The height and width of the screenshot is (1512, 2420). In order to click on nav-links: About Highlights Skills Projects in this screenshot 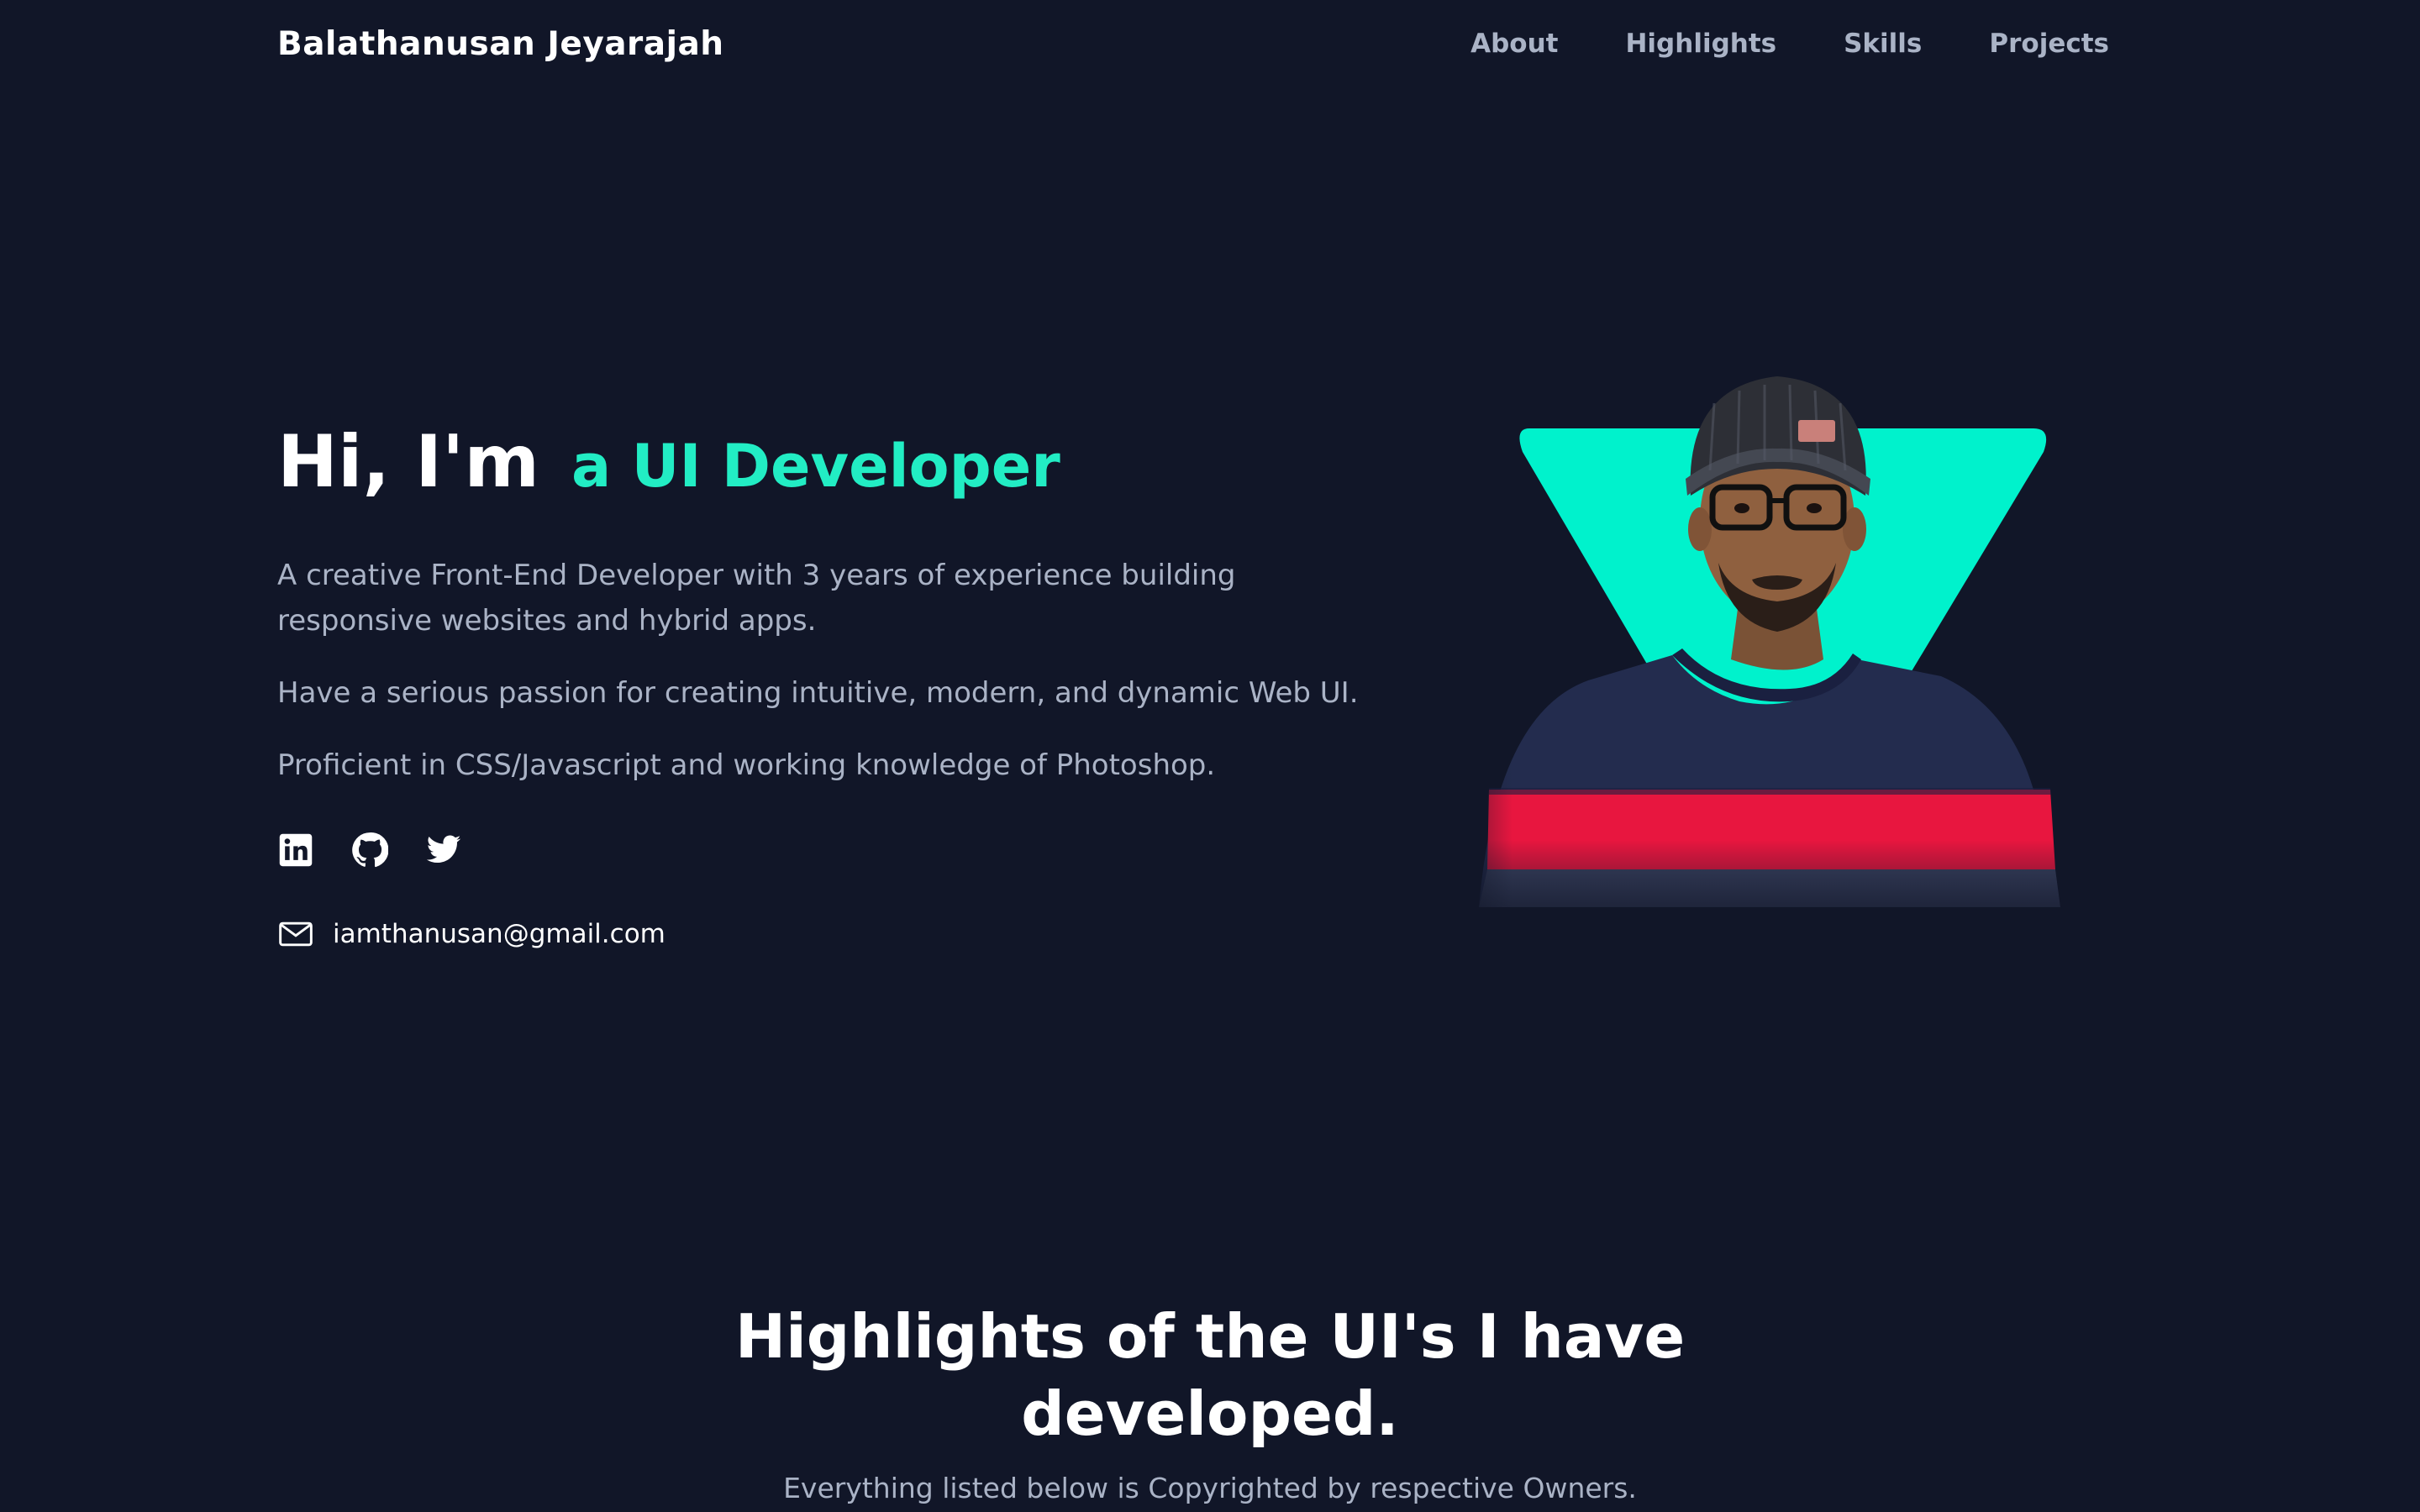, I will do `click(1756, 44)`.